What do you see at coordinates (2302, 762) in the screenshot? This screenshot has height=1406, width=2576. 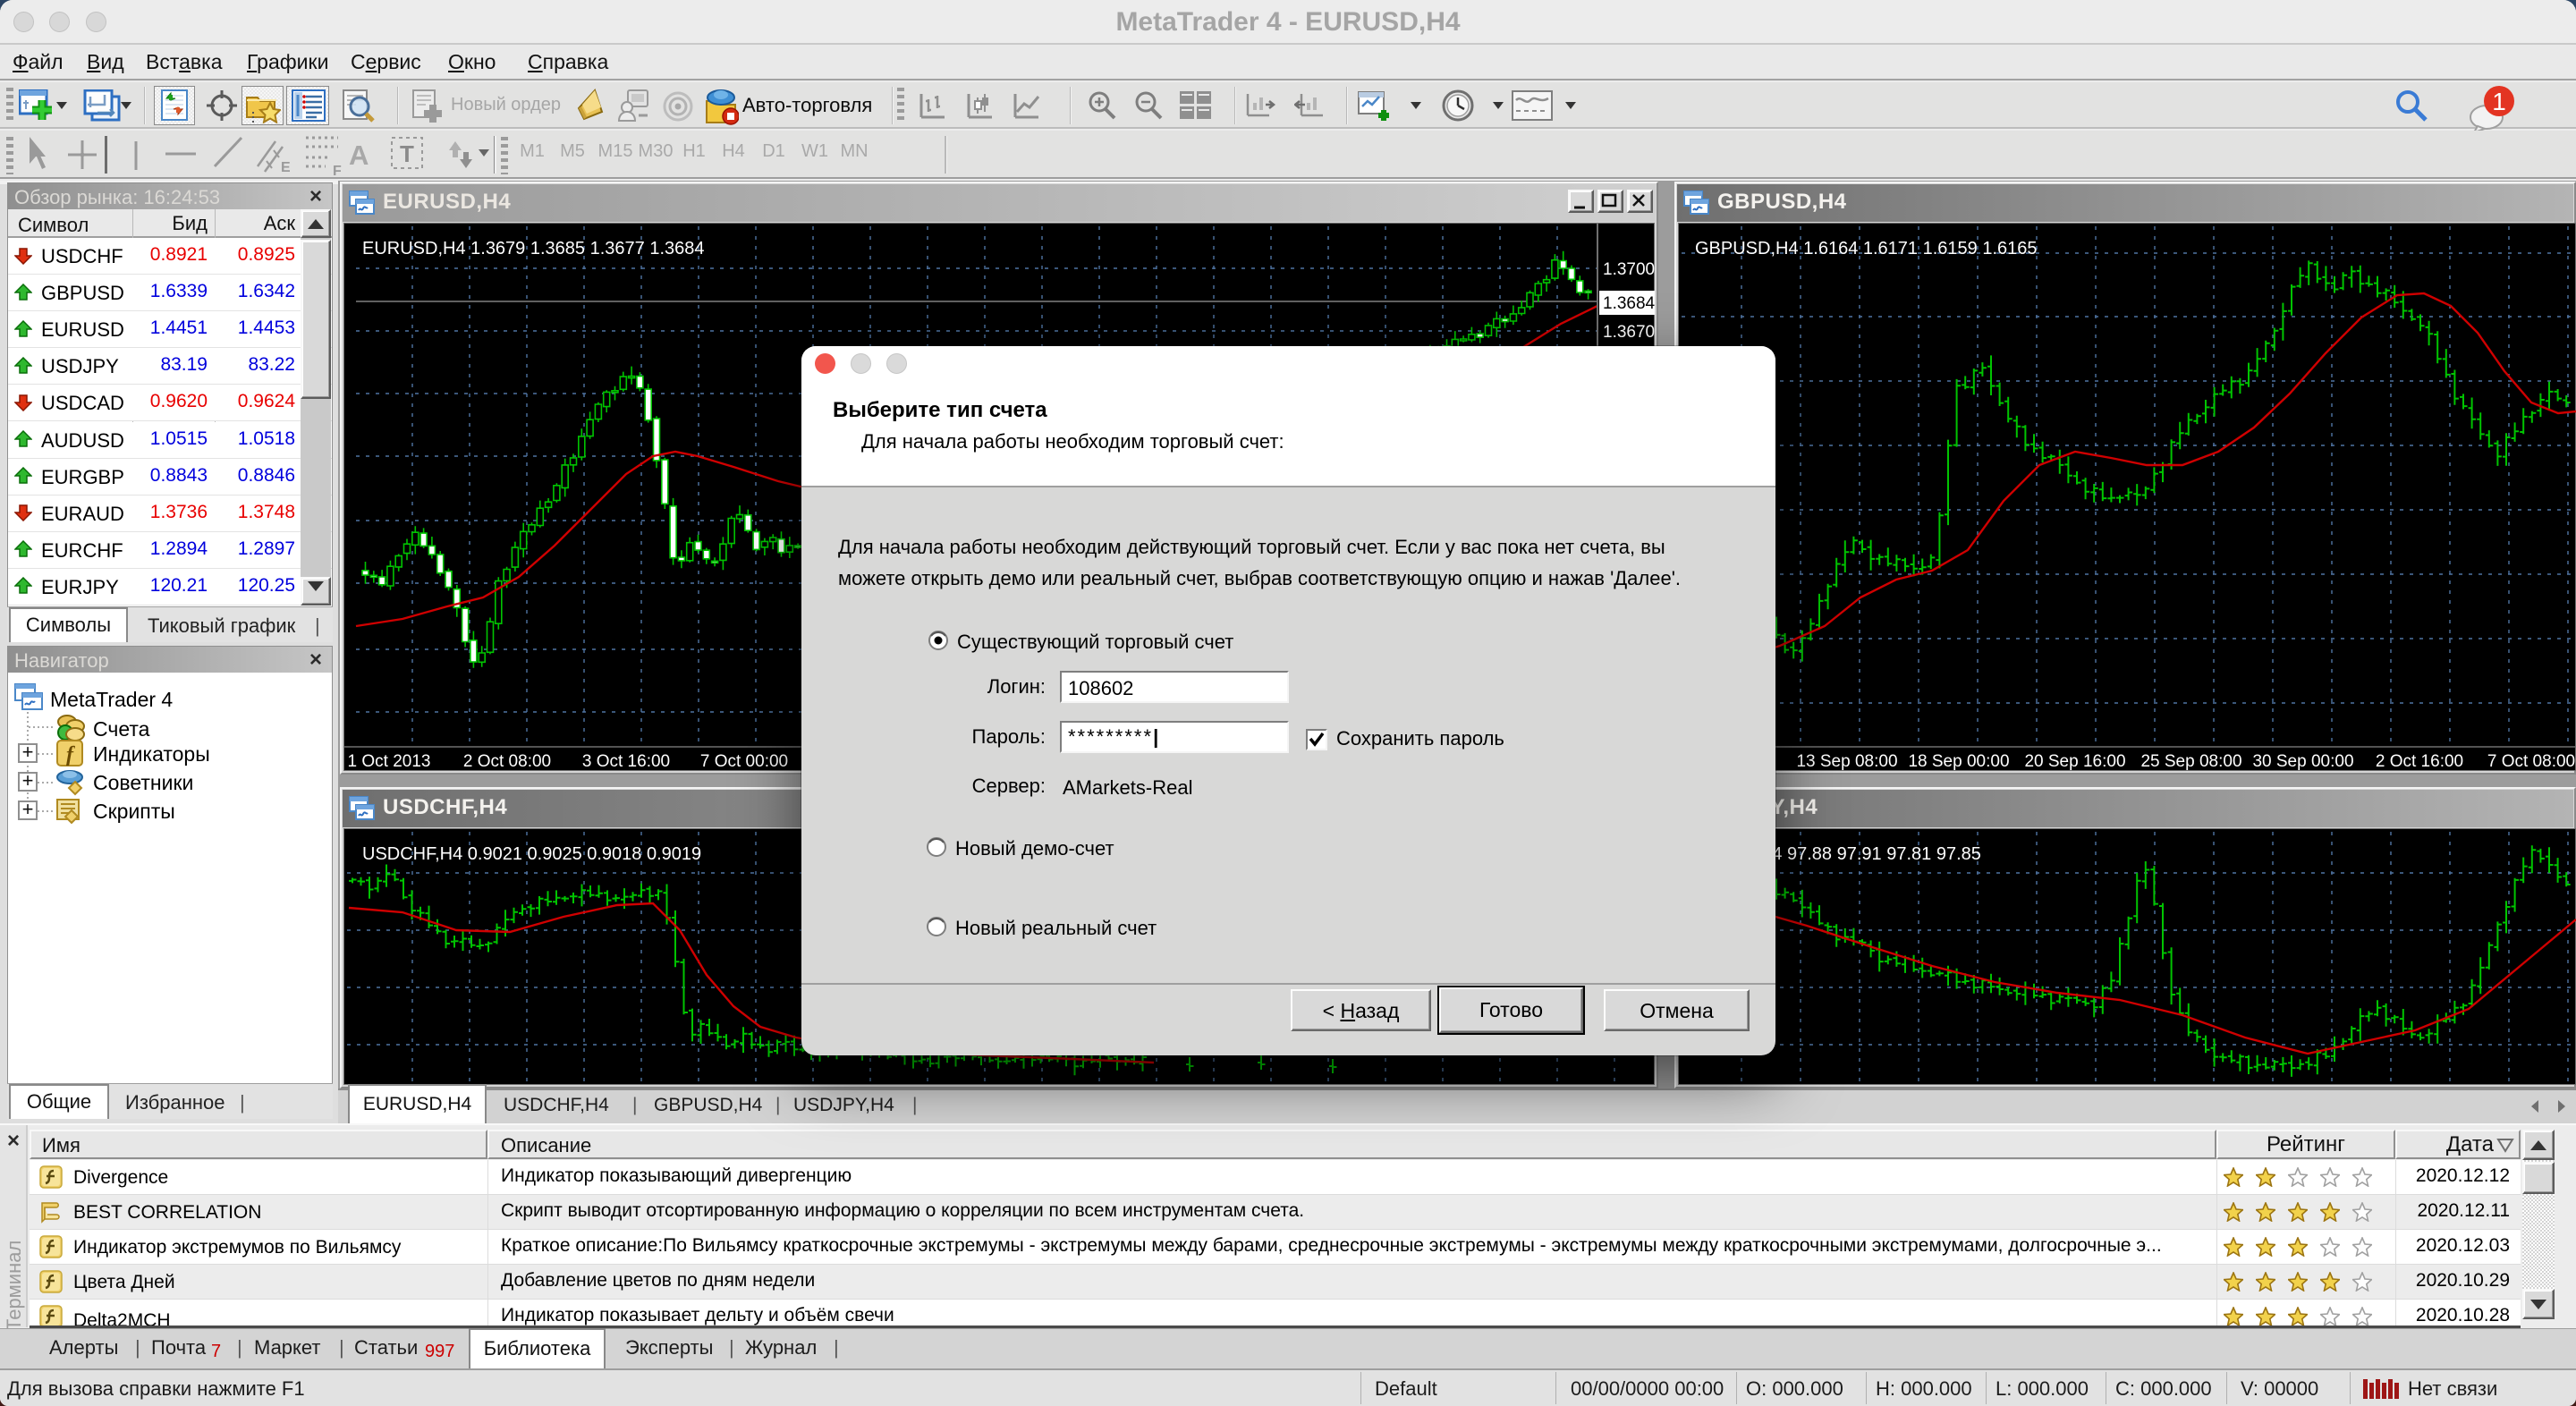 I see `svg-text: 30 Sep 00:00` at bounding box center [2302, 762].